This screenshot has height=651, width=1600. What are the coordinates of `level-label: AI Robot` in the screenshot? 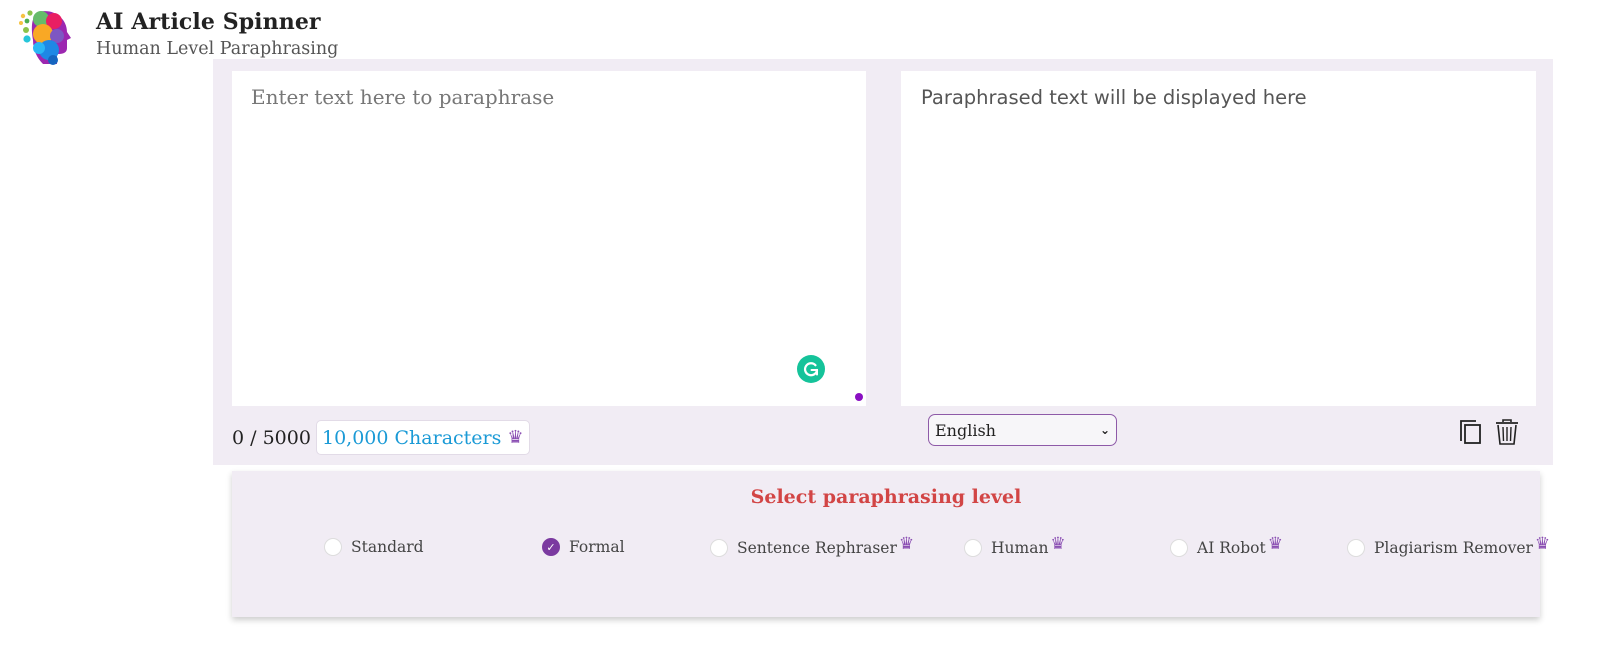 It's located at (1231, 548).